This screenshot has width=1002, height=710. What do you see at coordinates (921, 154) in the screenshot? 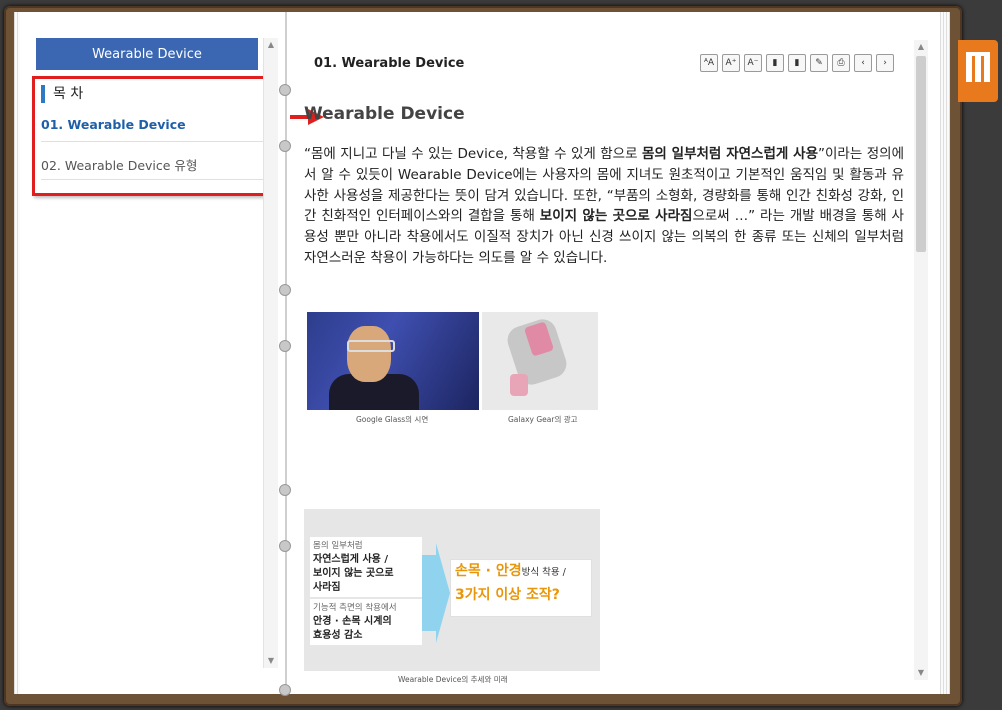
I see `scroll-thumb` at bounding box center [921, 154].